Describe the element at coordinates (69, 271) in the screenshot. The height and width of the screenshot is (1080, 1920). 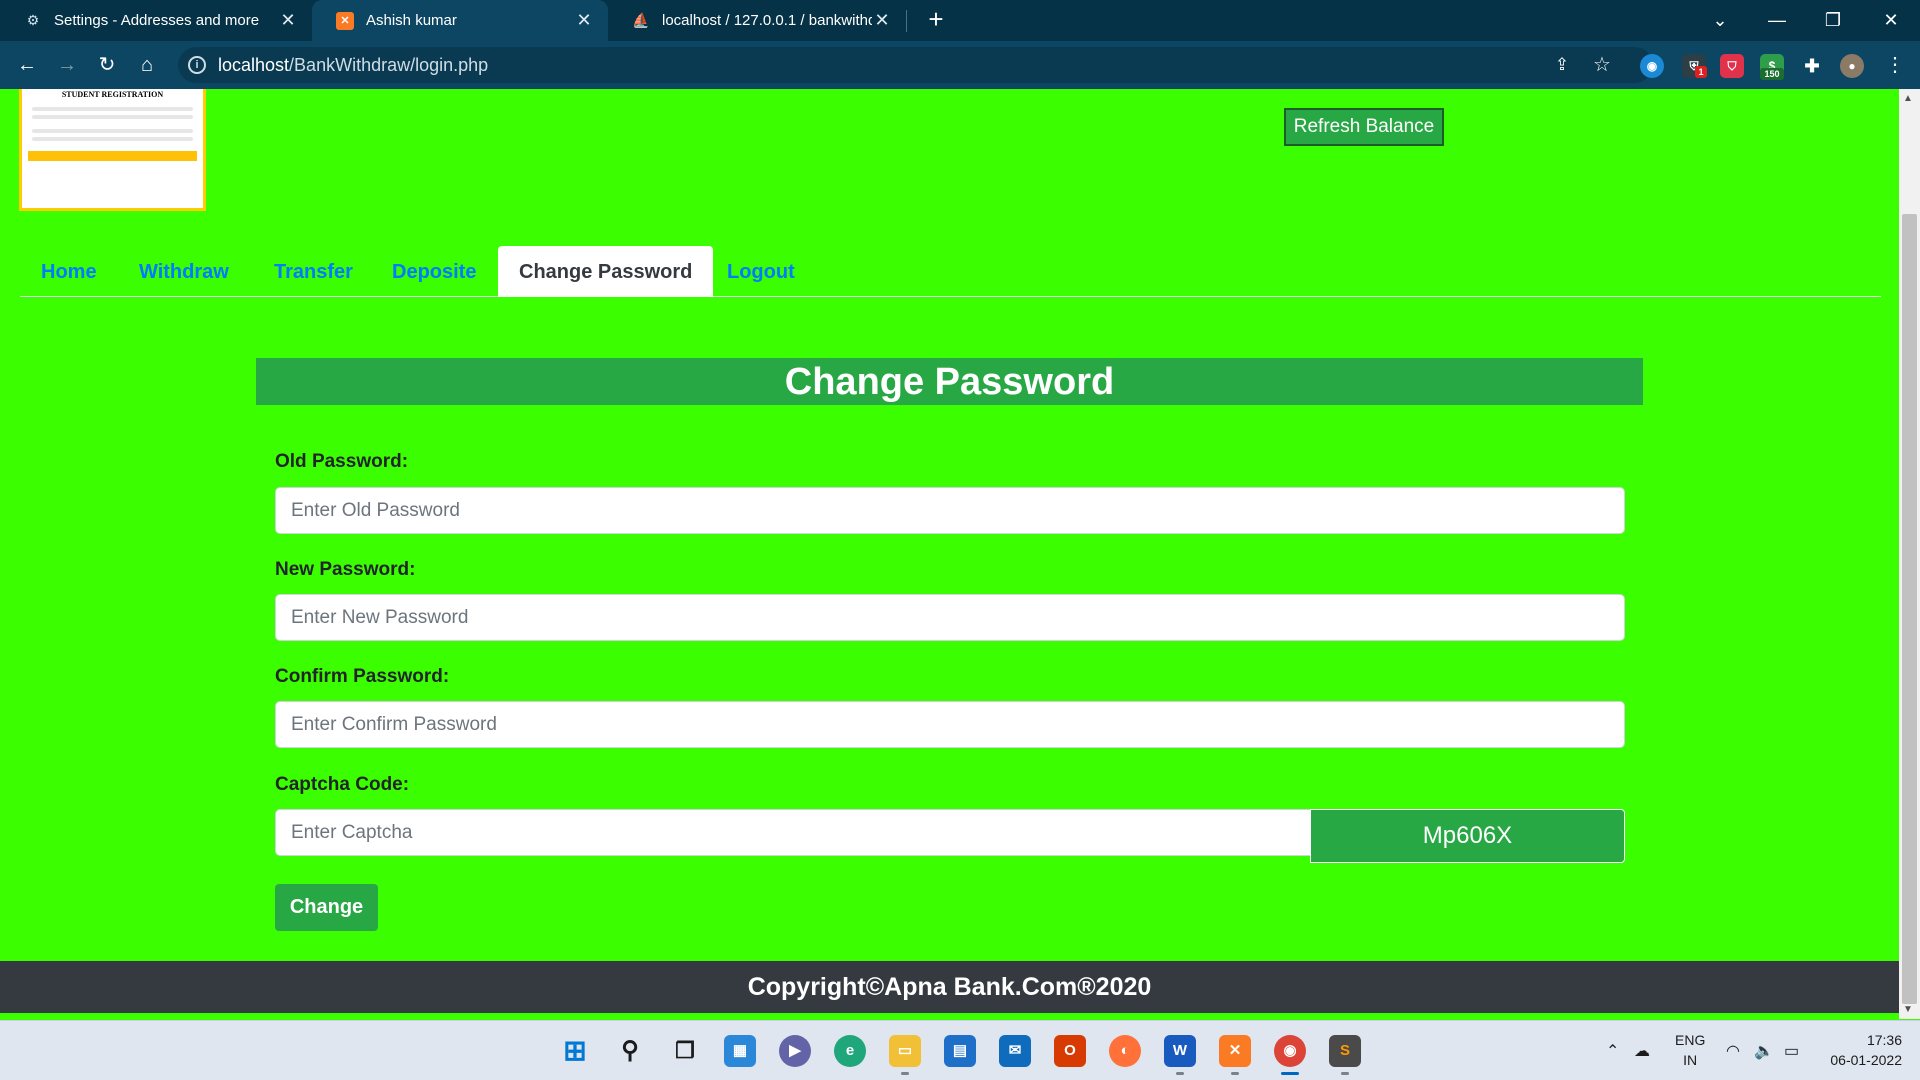
I see `nav-home: Home` at that location.